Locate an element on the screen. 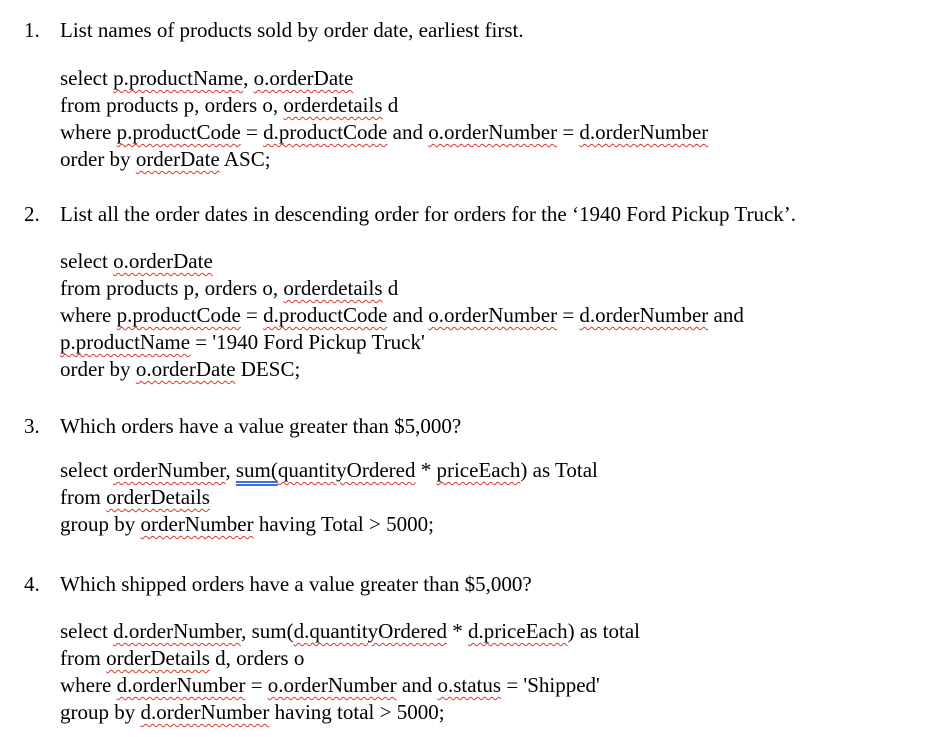 The image size is (935, 737). sql-line: select p.productName, o.orderDate is located at coordinates (384, 78).